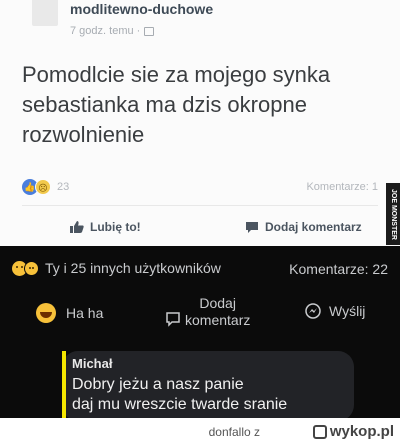 The height and width of the screenshot is (445, 400). What do you see at coordinates (105, 31) in the screenshot?
I see `post-time: 7 godz. temu ·` at bounding box center [105, 31].